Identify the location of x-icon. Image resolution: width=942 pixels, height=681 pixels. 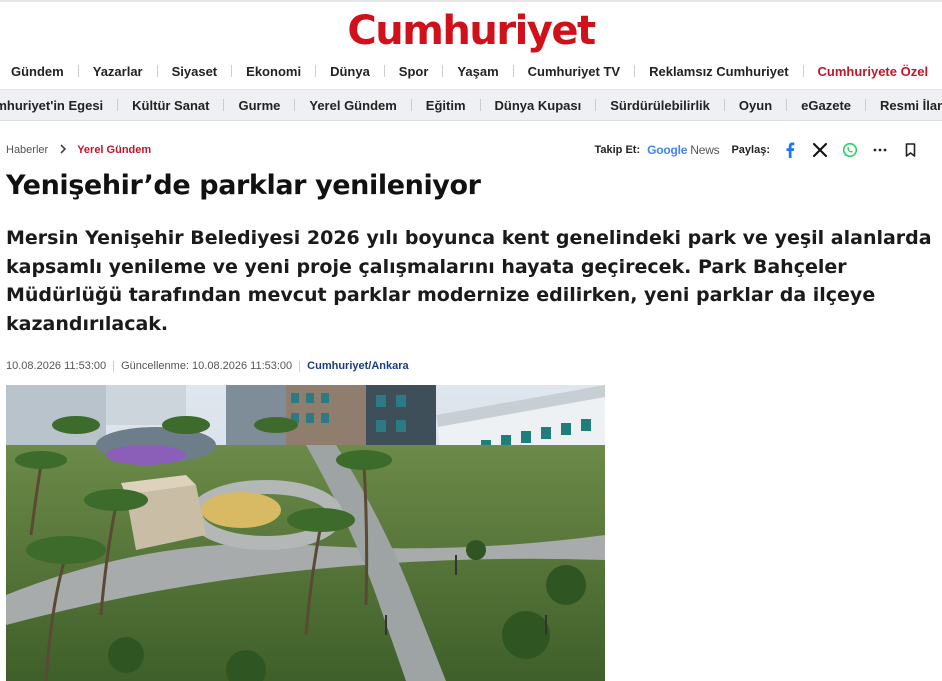
(820, 150).